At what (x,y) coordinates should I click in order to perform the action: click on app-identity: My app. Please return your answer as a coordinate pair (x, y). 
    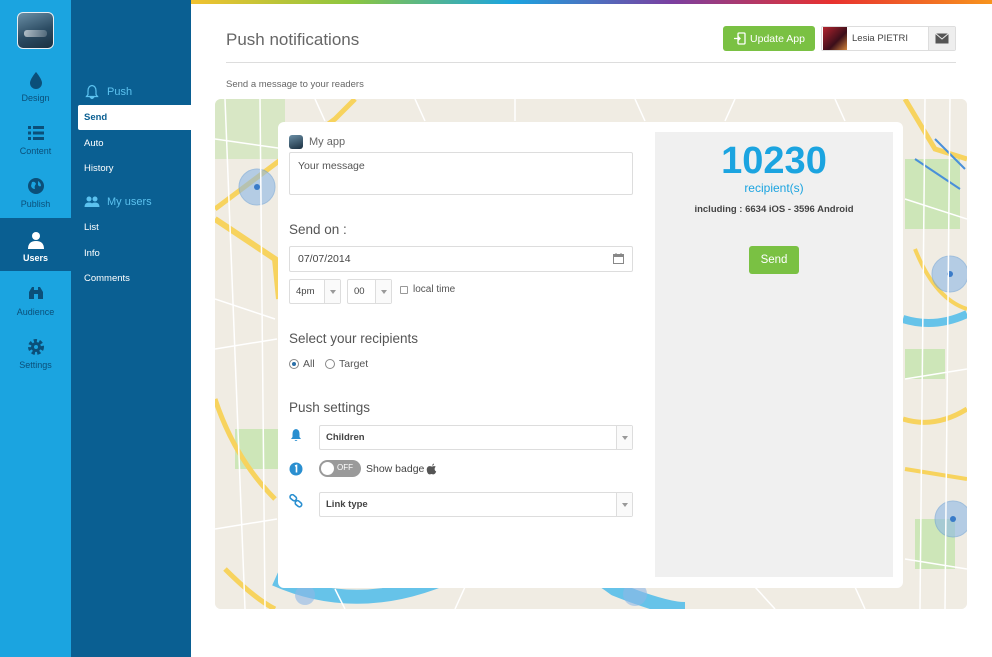
    Looking at the image, I should click on (317, 142).